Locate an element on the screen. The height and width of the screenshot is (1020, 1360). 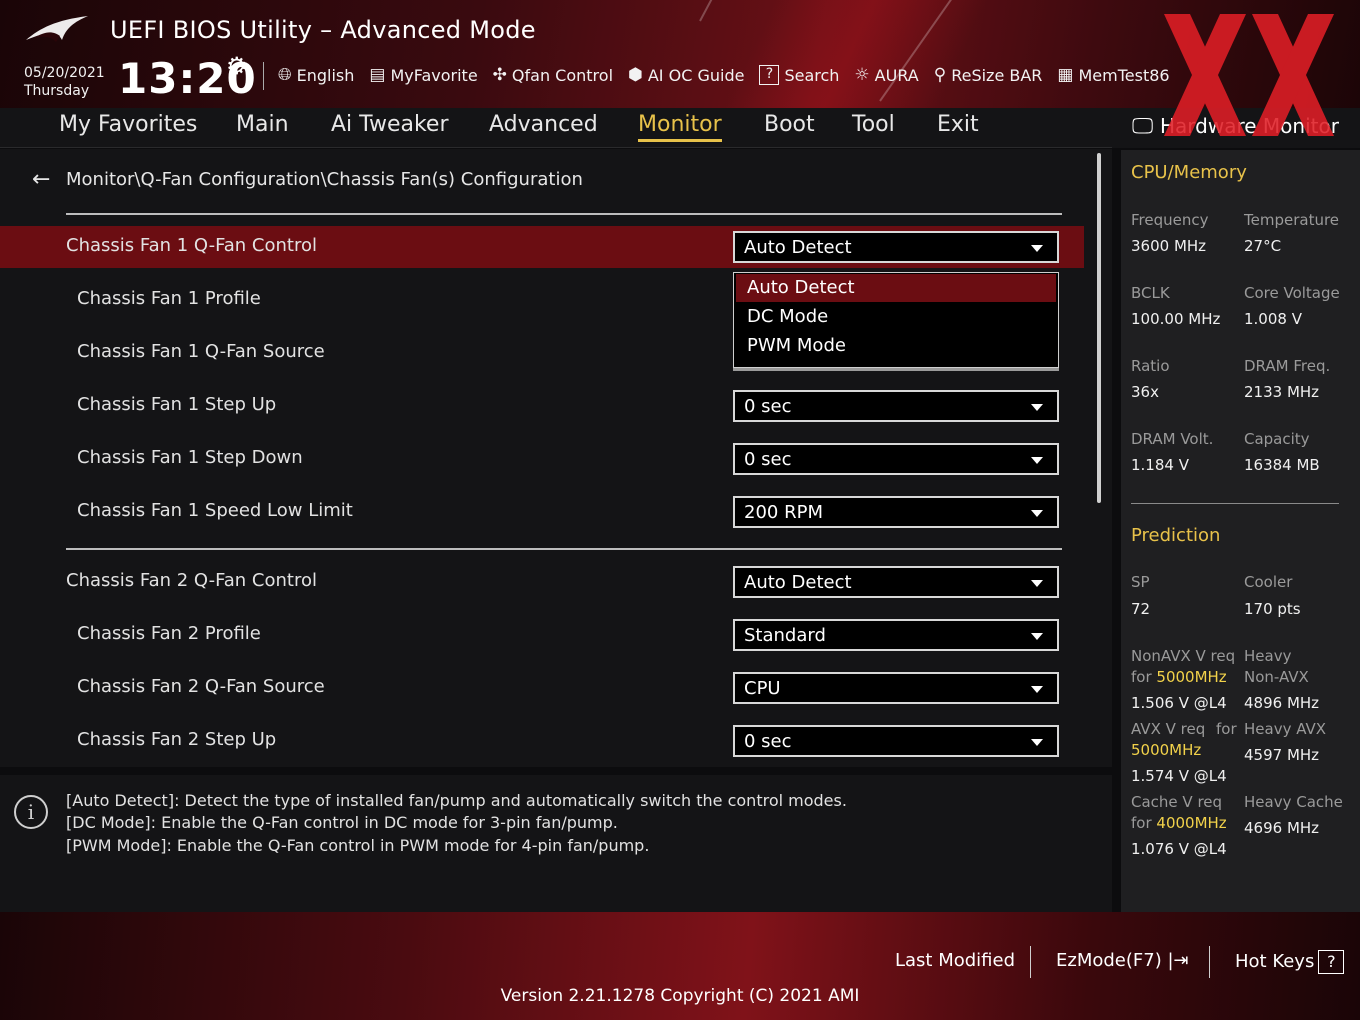
search-label: Search is located at coordinates (812, 75).